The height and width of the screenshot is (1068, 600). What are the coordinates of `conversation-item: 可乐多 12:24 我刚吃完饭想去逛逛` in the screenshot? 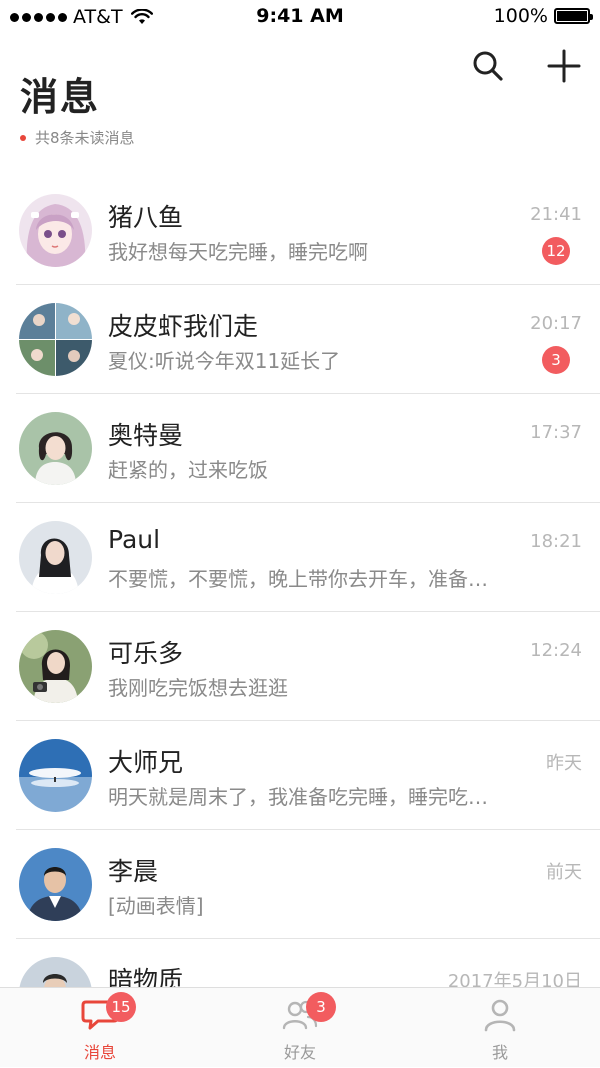 It's located at (308, 666).